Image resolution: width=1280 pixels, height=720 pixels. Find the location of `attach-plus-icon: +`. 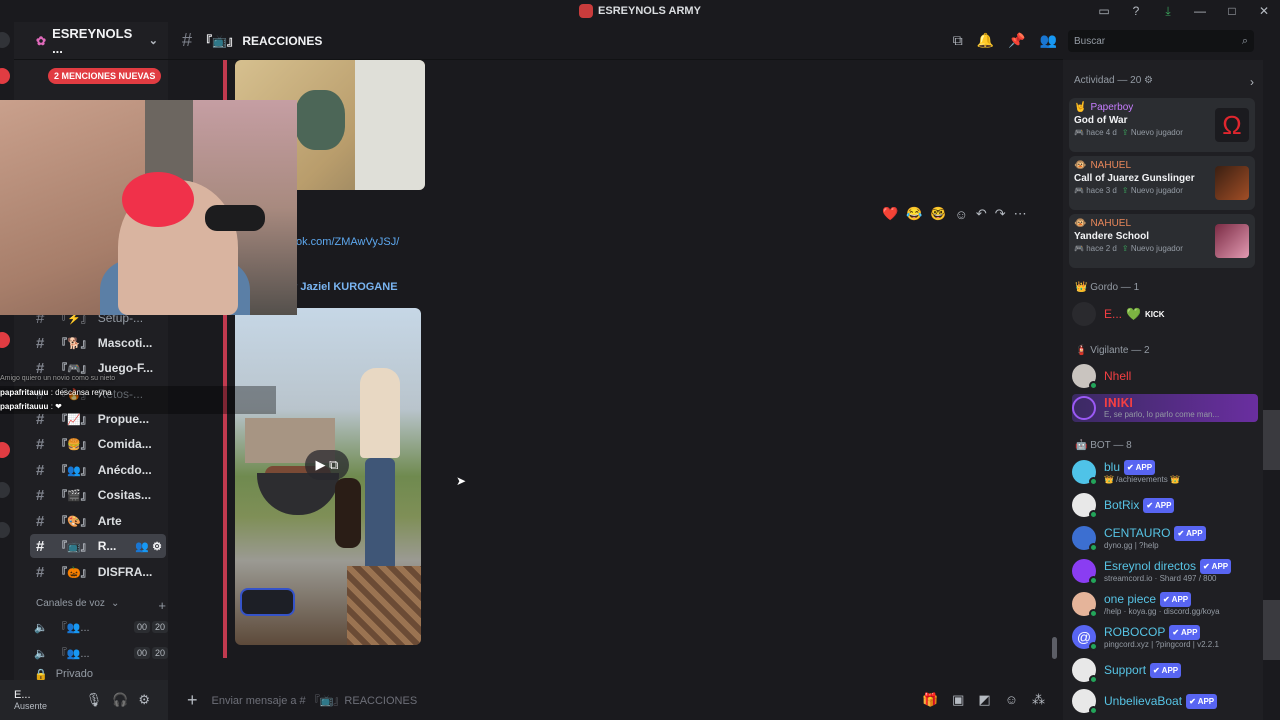

attach-plus-icon: + is located at coordinates (192, 700).